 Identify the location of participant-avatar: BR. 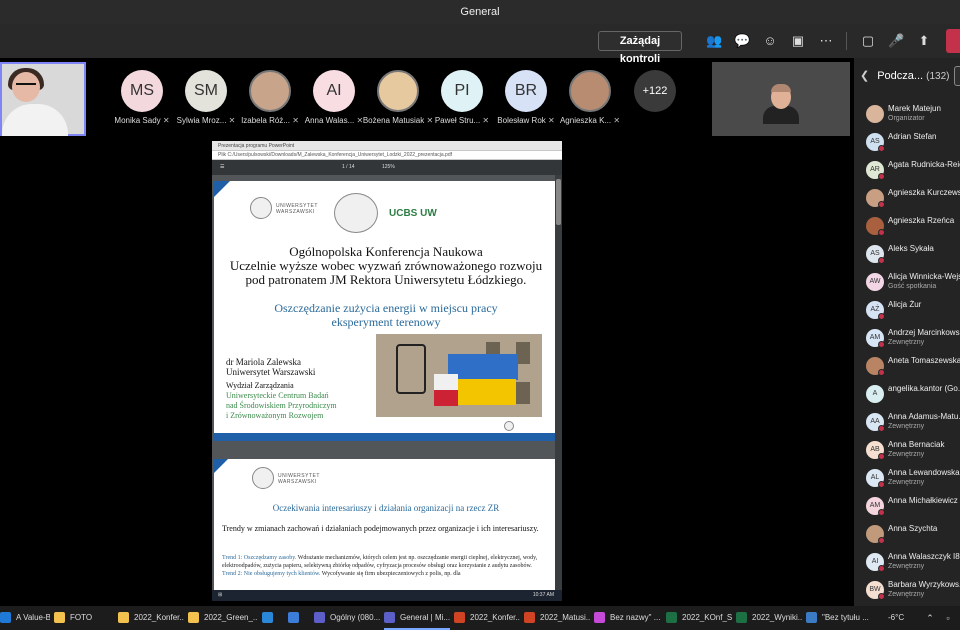
(526, 91).